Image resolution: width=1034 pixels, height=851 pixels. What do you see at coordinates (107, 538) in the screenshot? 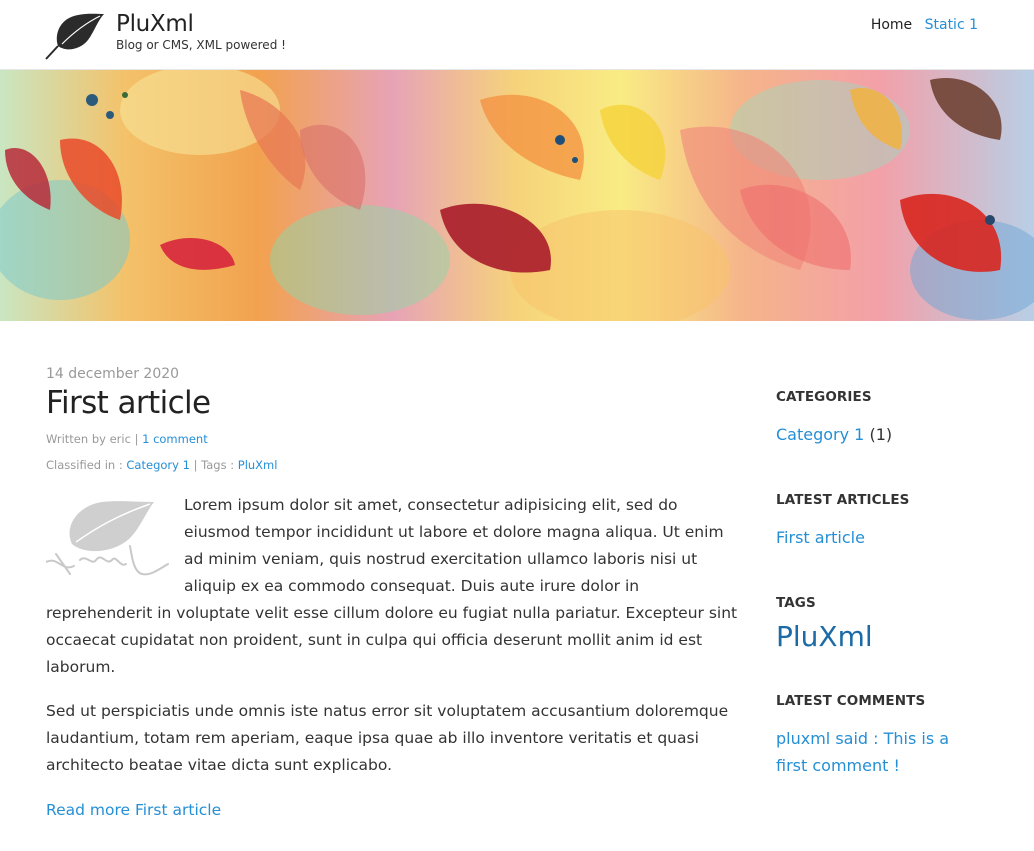
I see `xml-leaf-thumbnail-icon` at bounding box center [107, 538].